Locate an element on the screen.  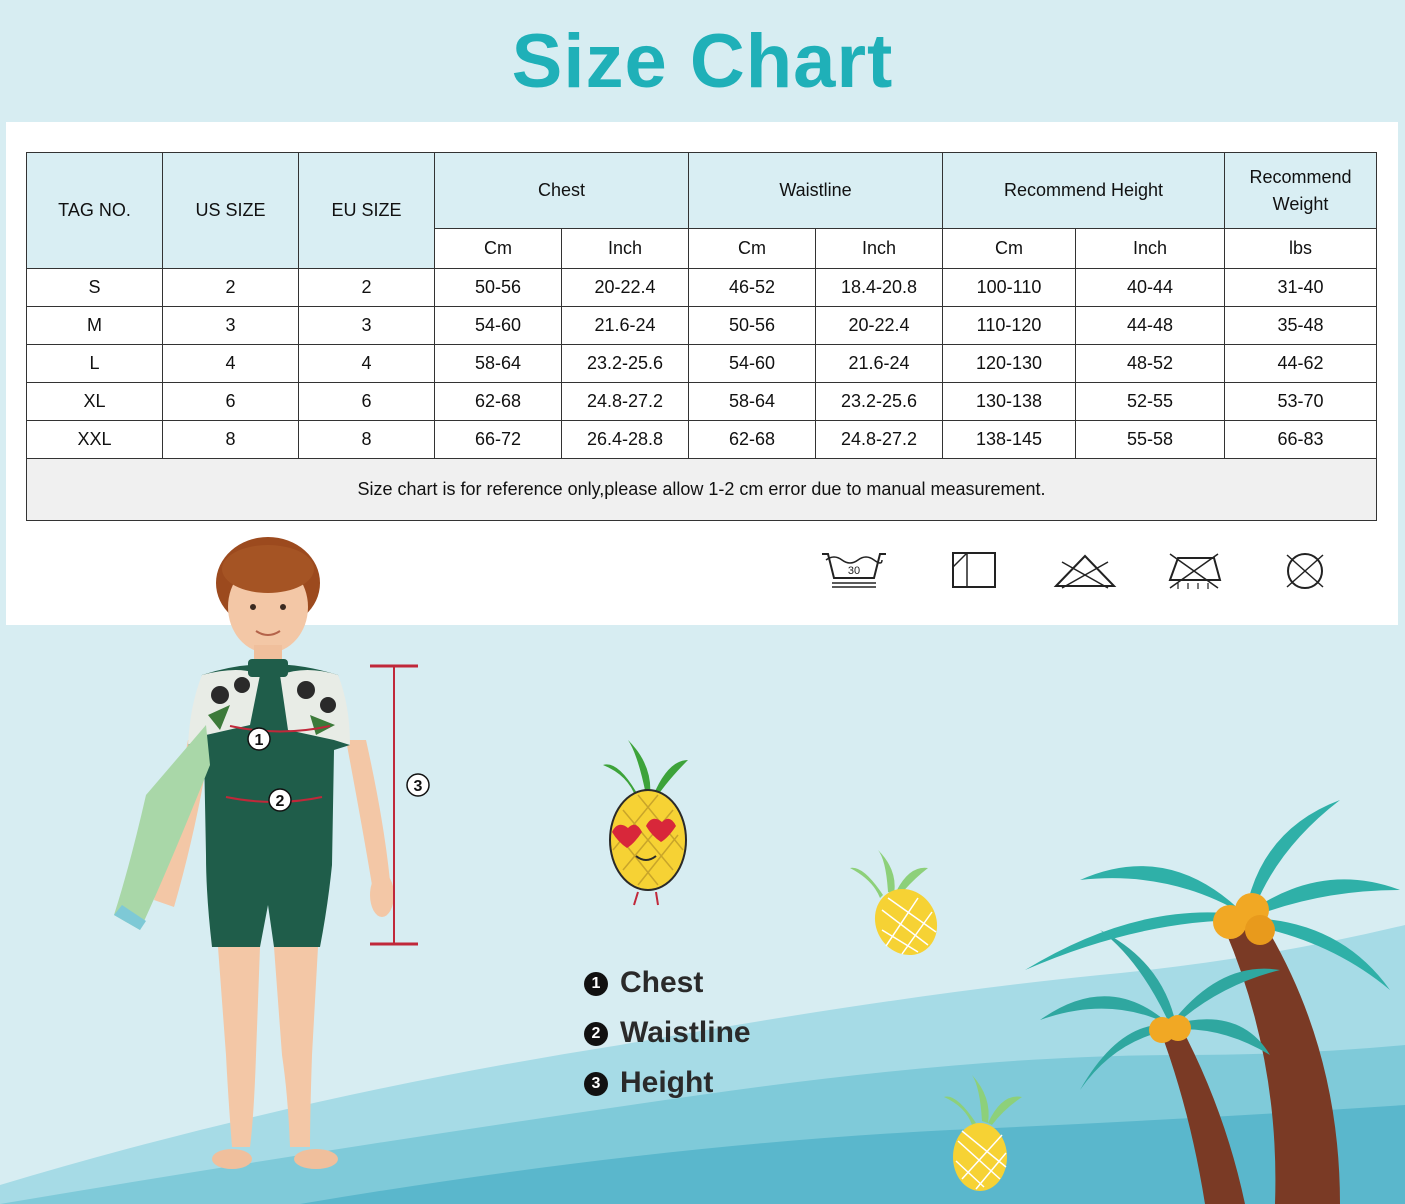
height-measure-line: 3 is located at coordinates (400, 805).